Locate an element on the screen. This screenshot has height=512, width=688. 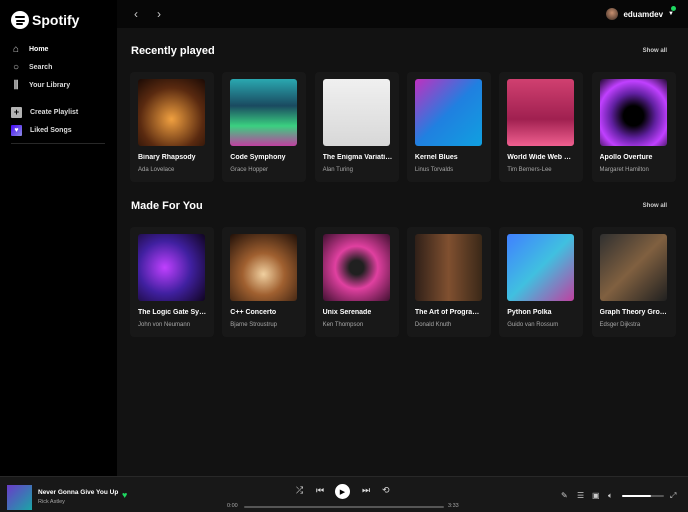
label: Home is located at coordinates (39, 49).